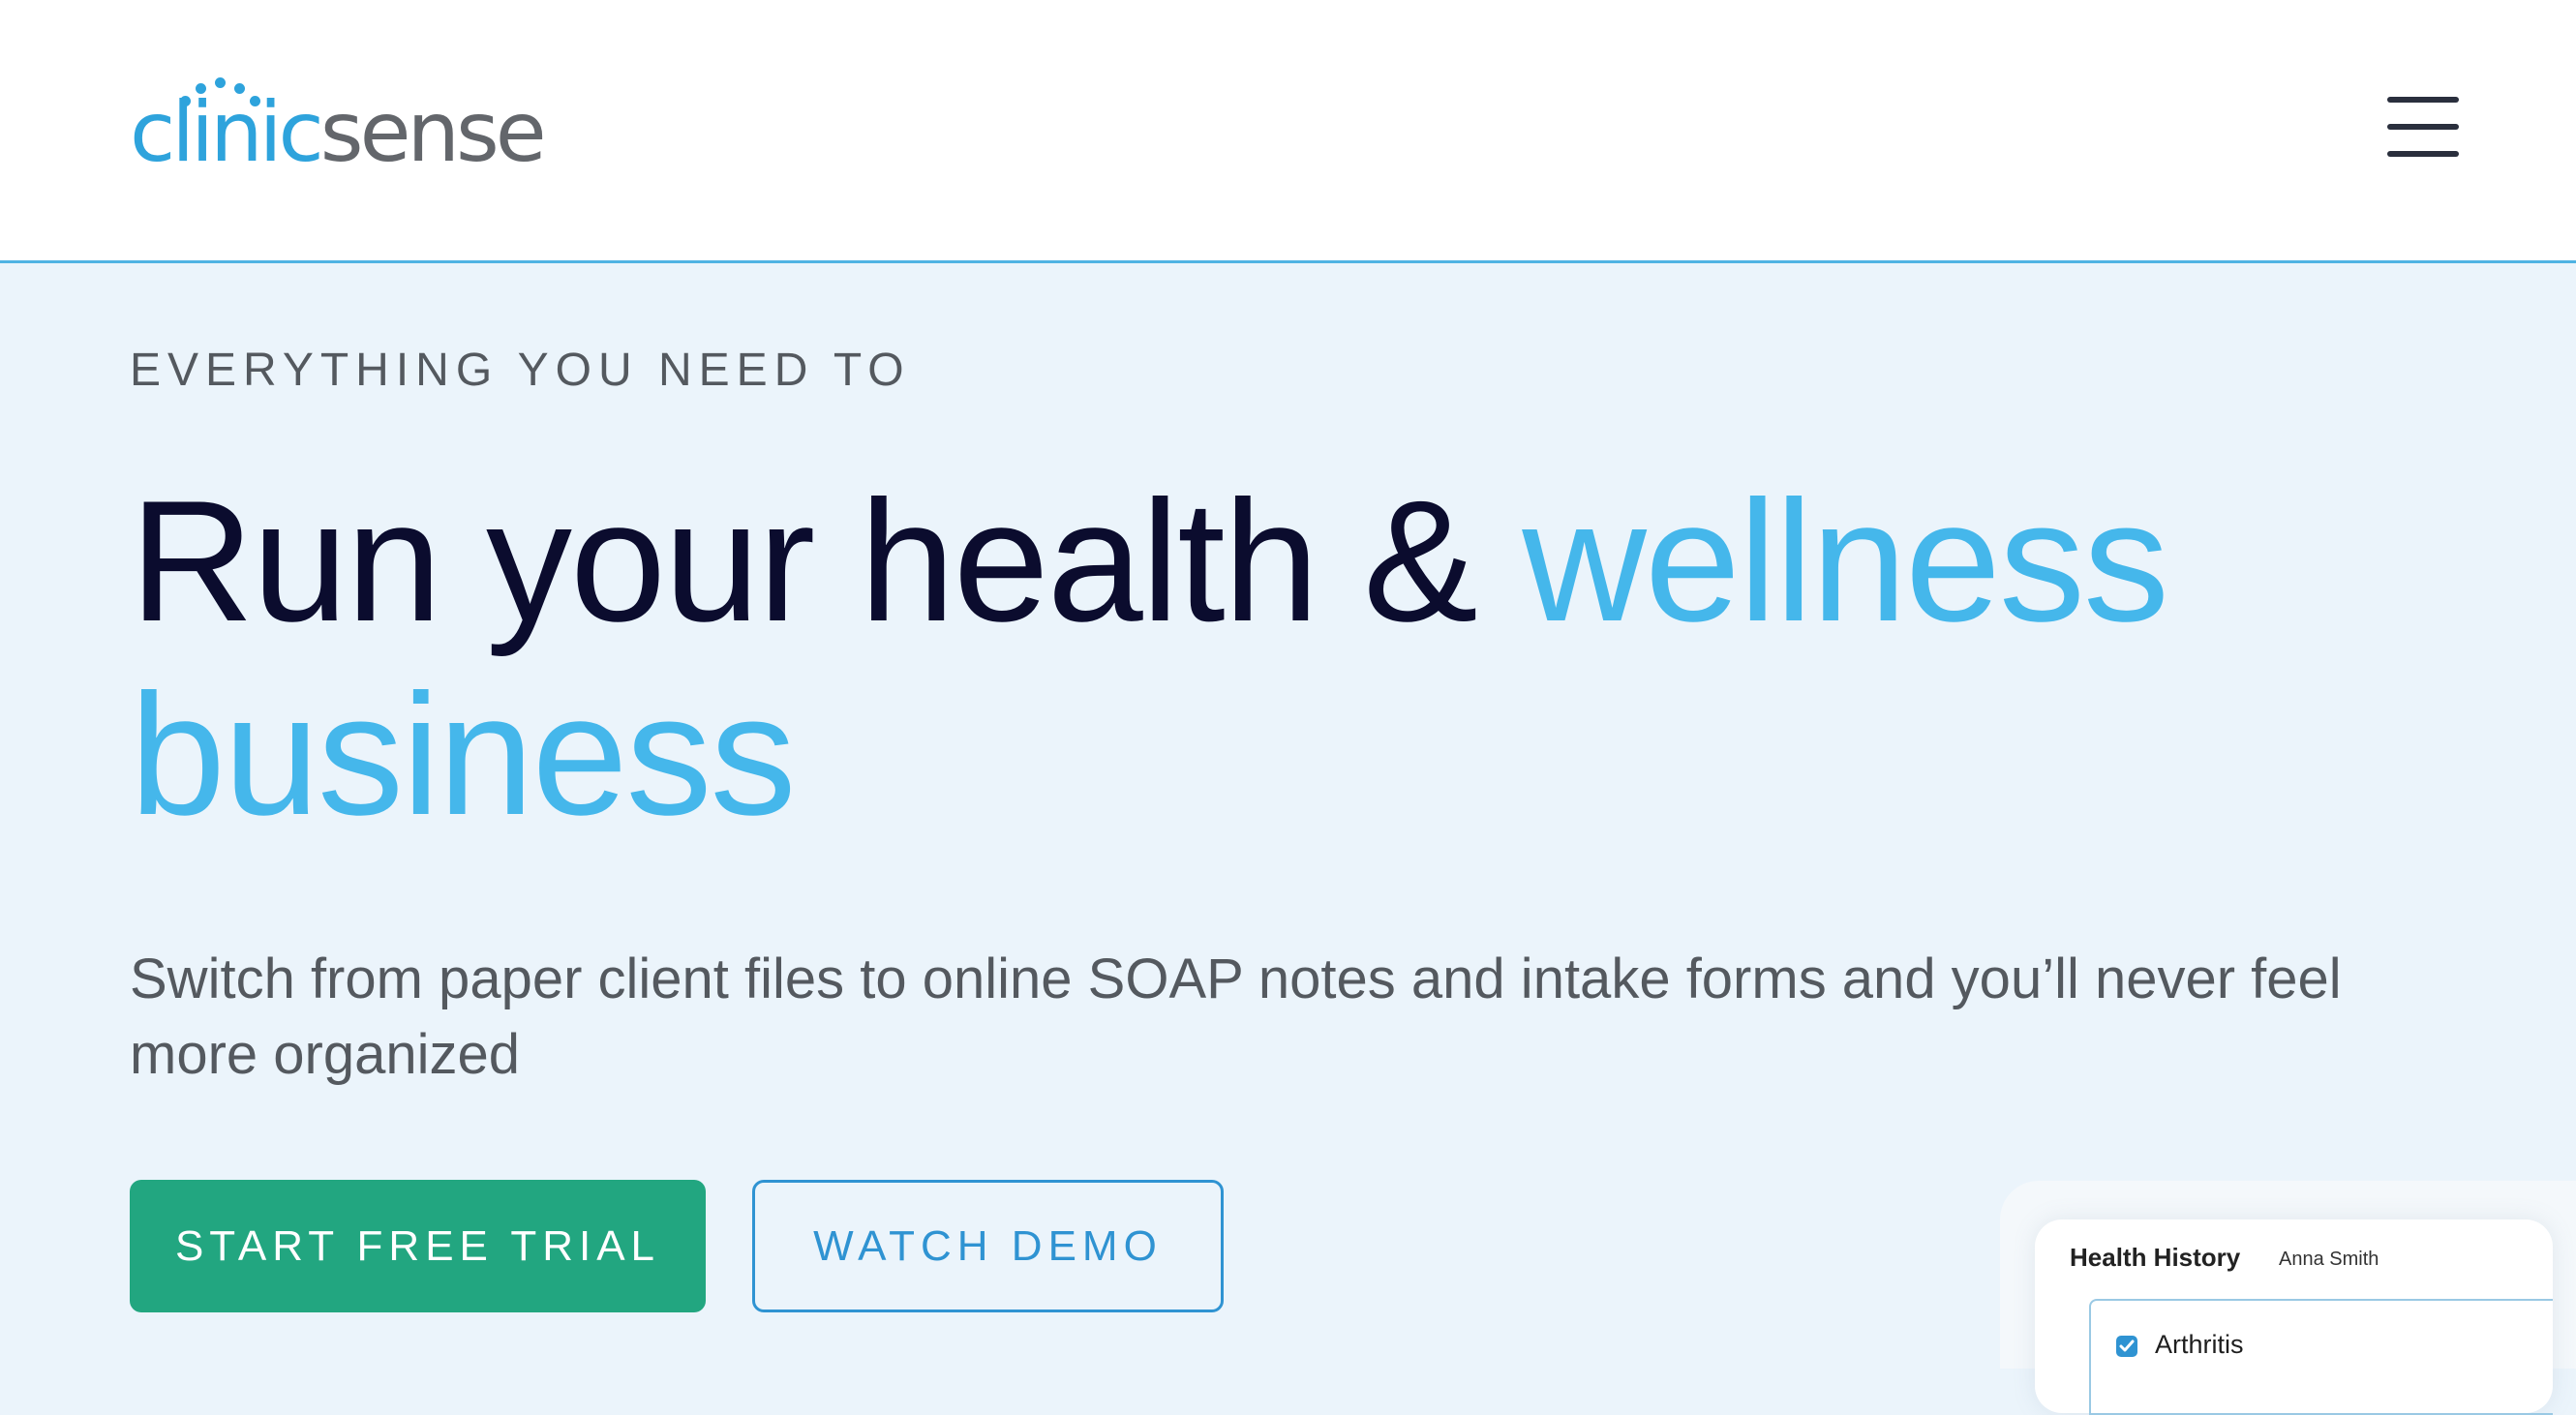  I want to click on condition-checklist: Arthritis, so click(2321, 1357).